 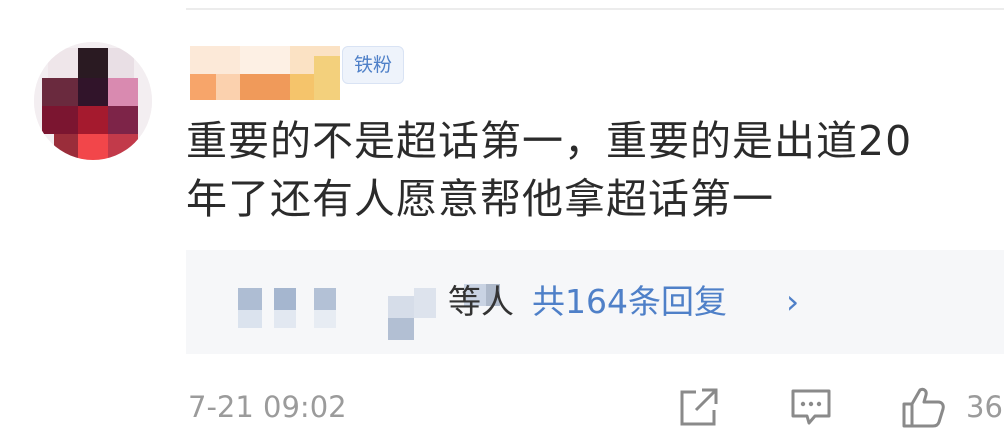 I want to click on username-blurred, so click(x=265, y=74).